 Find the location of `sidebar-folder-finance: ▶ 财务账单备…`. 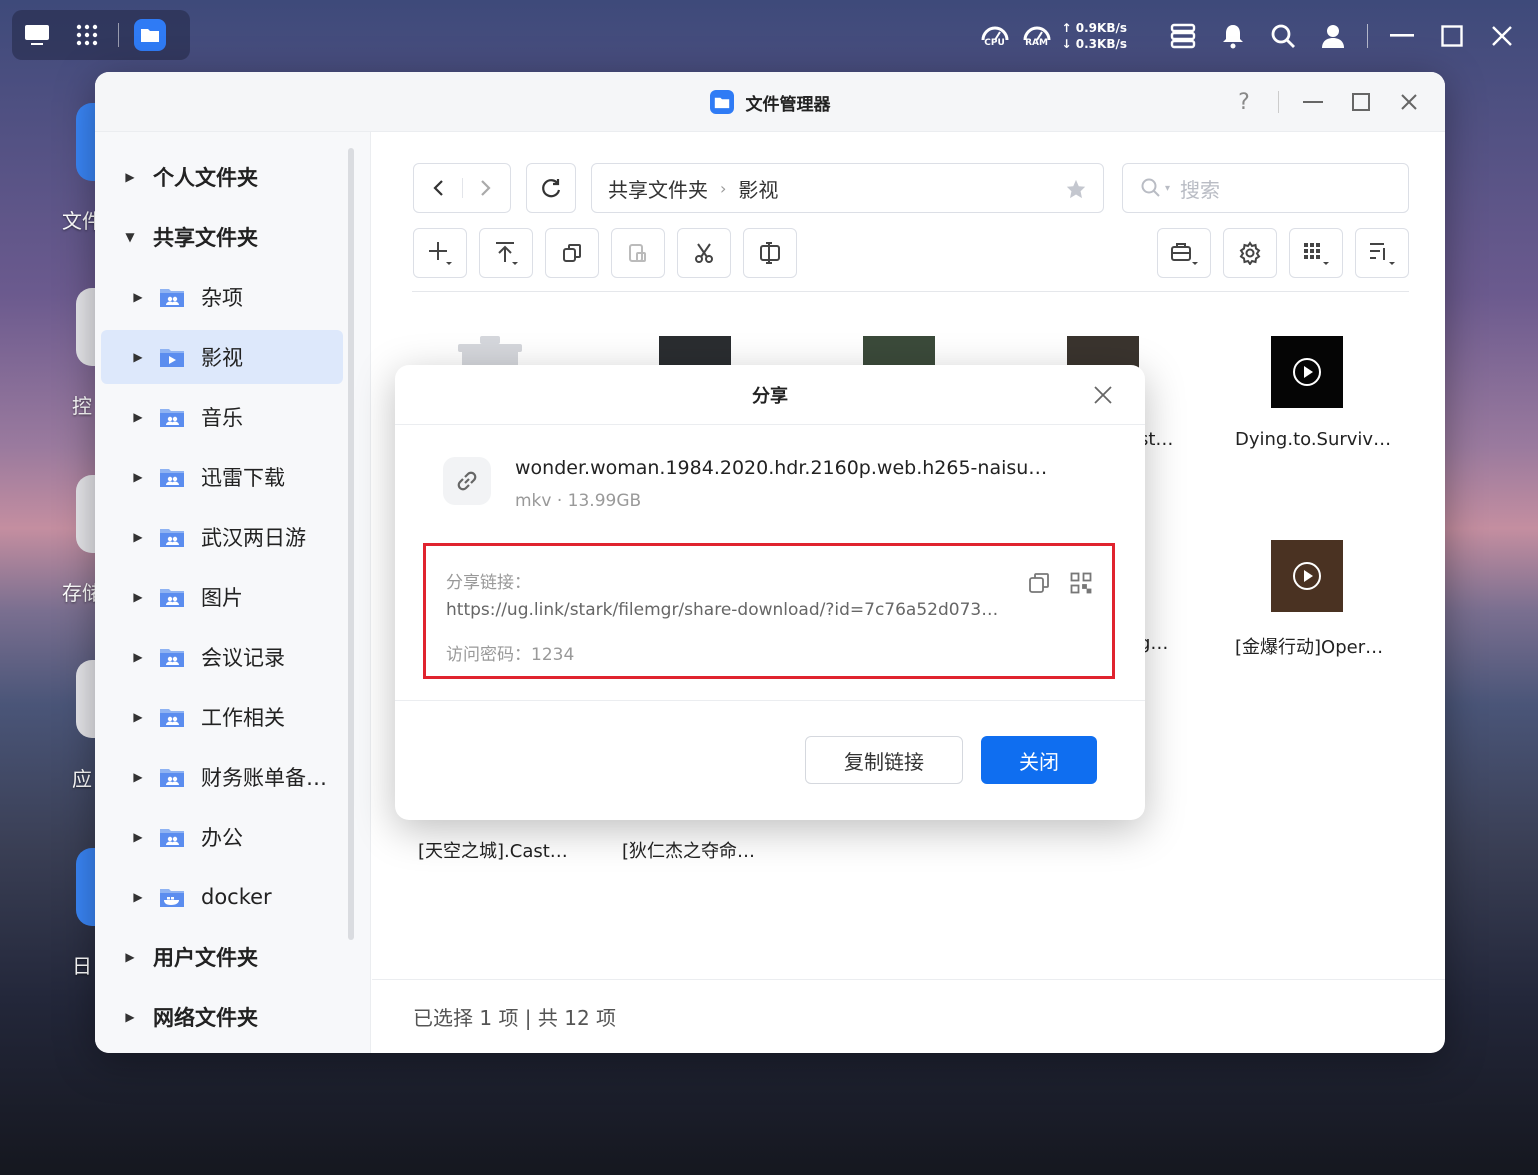

sidebar-folder-finance: ▶ 财务账单备… is located at coordinates (222, 777).